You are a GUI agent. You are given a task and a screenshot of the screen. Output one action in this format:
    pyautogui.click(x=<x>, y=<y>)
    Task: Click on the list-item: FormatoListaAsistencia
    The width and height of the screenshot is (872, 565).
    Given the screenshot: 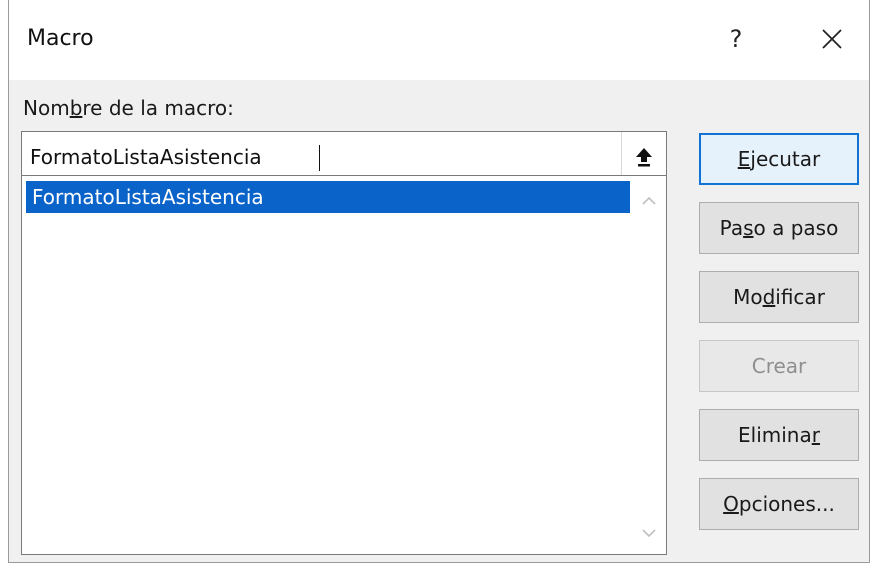 What is the action you would take?
    pyautogui.click(x=328, y=197)
    